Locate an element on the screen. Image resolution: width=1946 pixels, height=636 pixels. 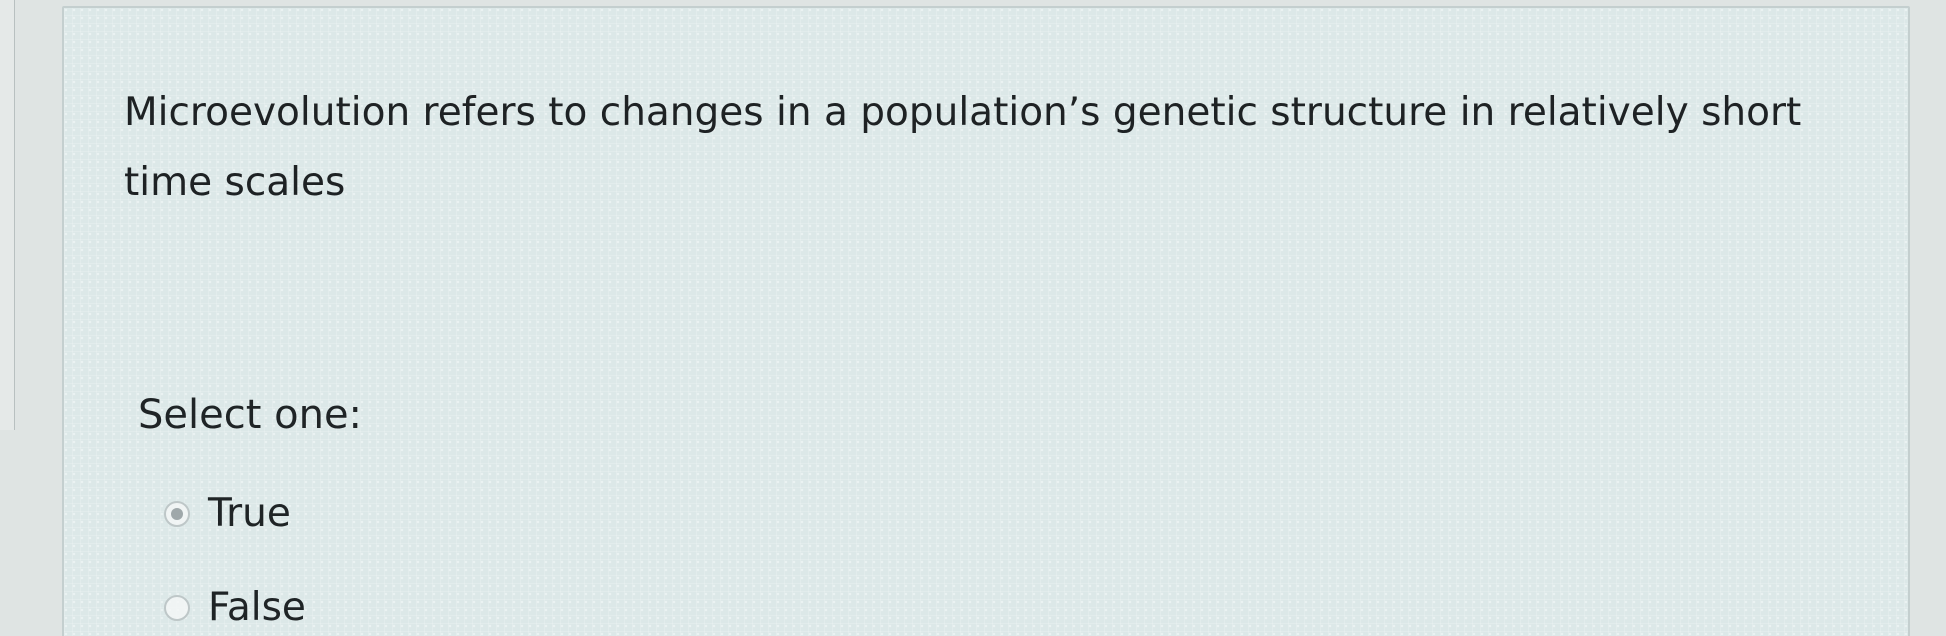
left-panel-edge is located at coordinates (7, 215).